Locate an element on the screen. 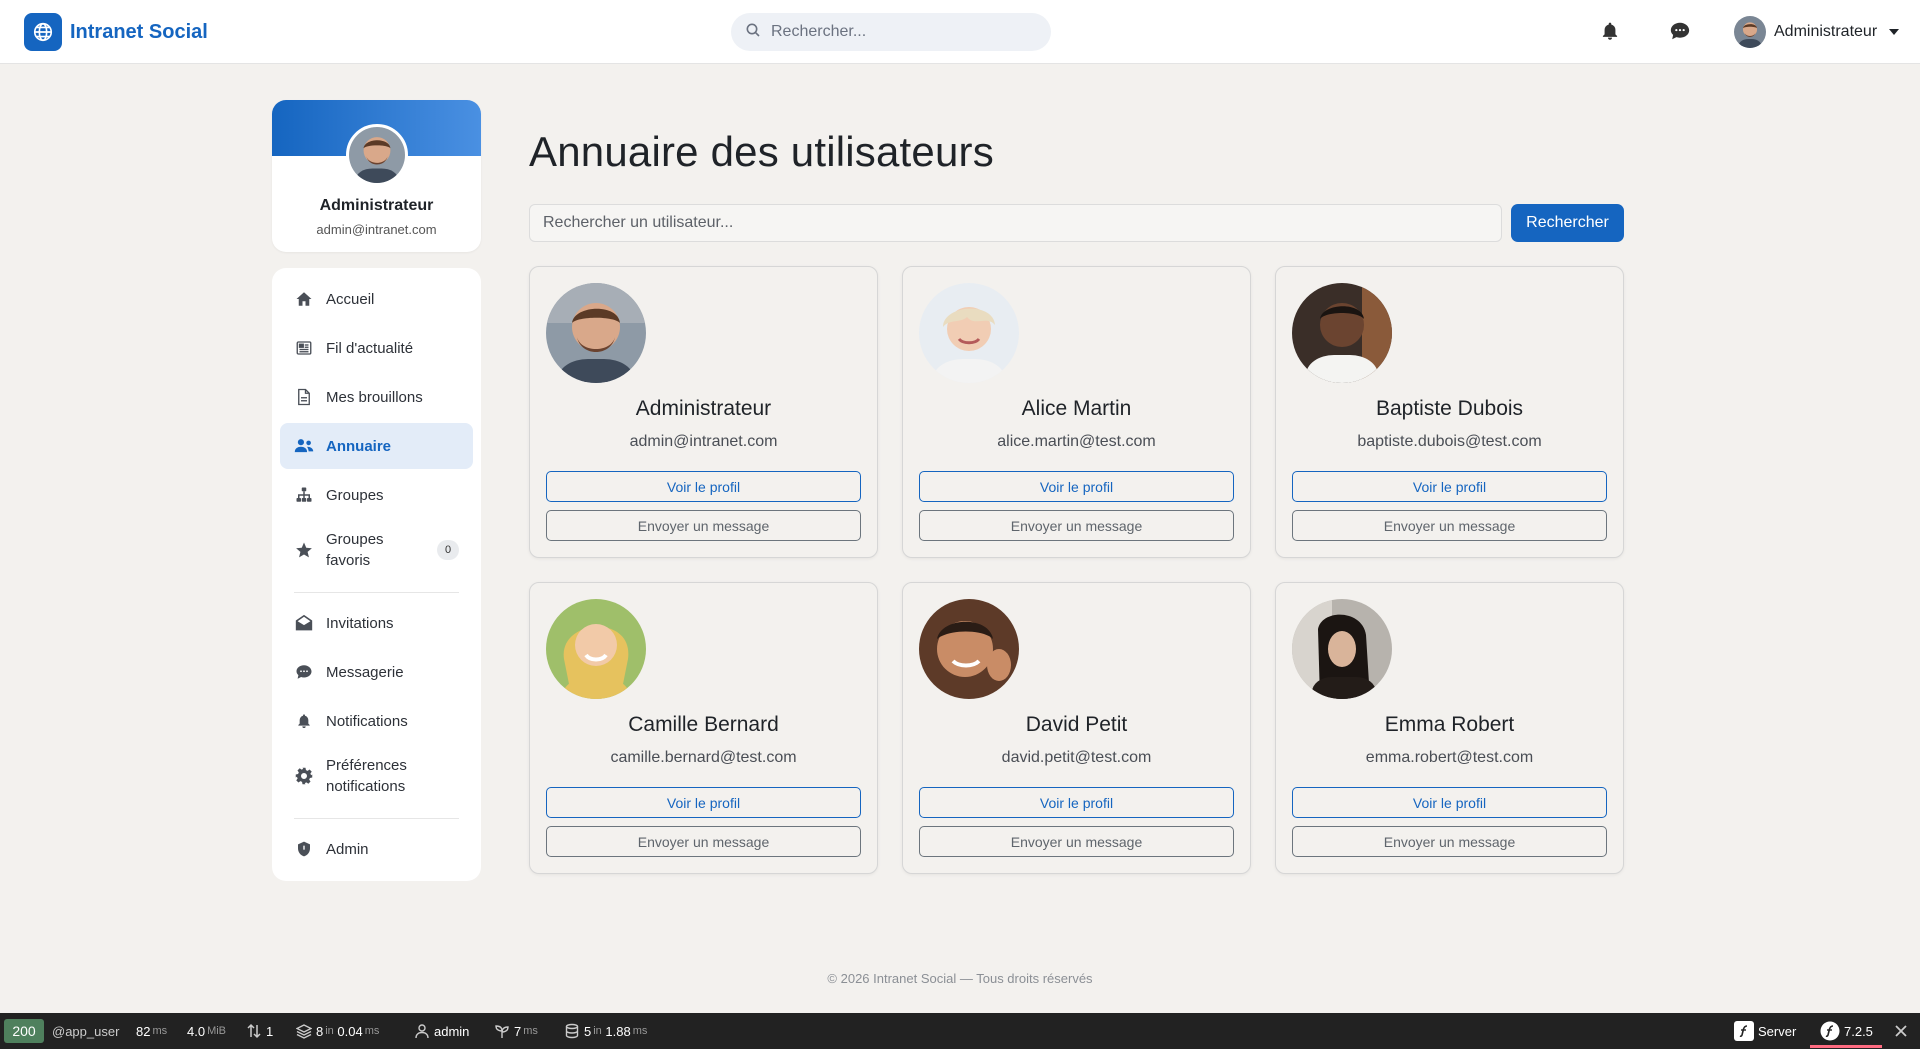  profile-name: Administrateur is located at coordinates (376, 205).